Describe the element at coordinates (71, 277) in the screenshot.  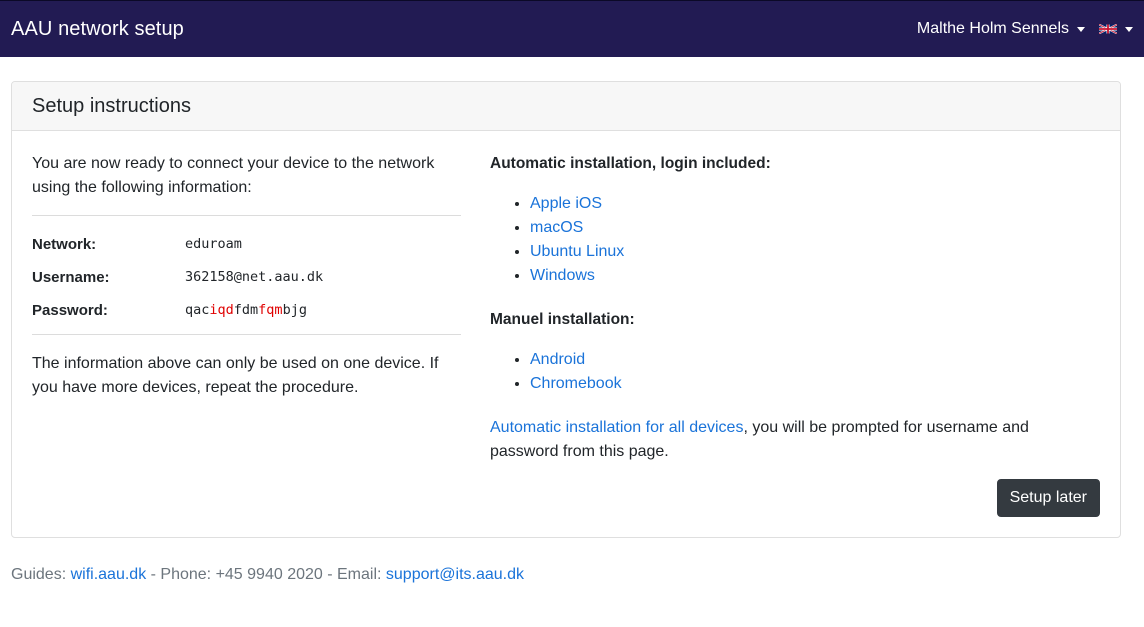
I see `username-label: Username:` at that location.